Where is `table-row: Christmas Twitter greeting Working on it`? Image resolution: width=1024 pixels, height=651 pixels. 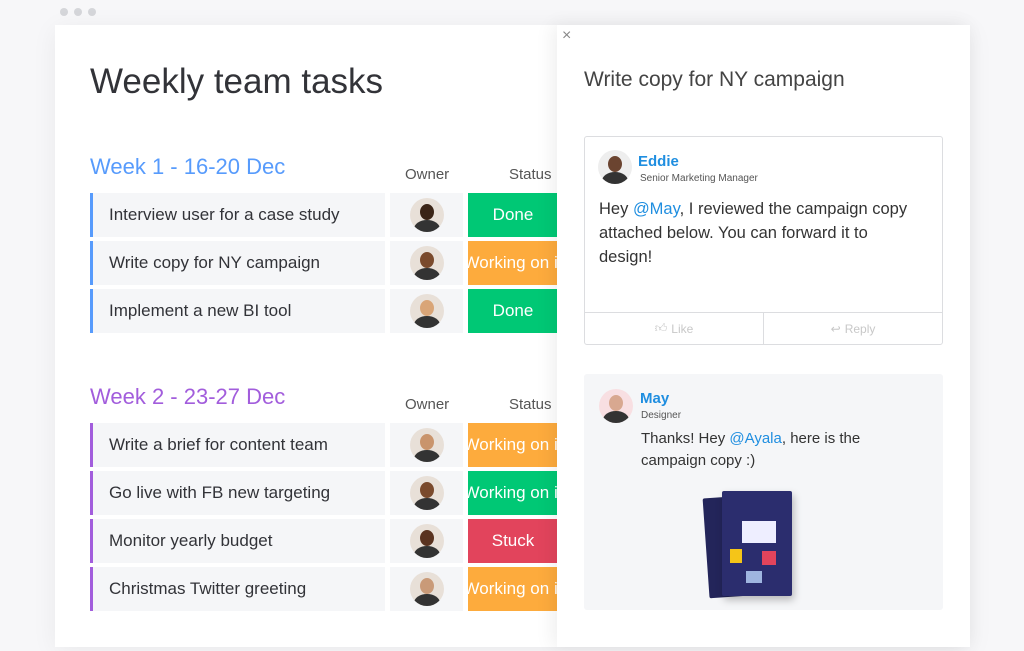 table-row: Christmas Twitter greeting Working on it is located at coordinates (324, 589).